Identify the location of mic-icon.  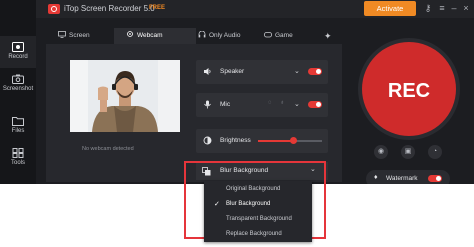
(207, 104).